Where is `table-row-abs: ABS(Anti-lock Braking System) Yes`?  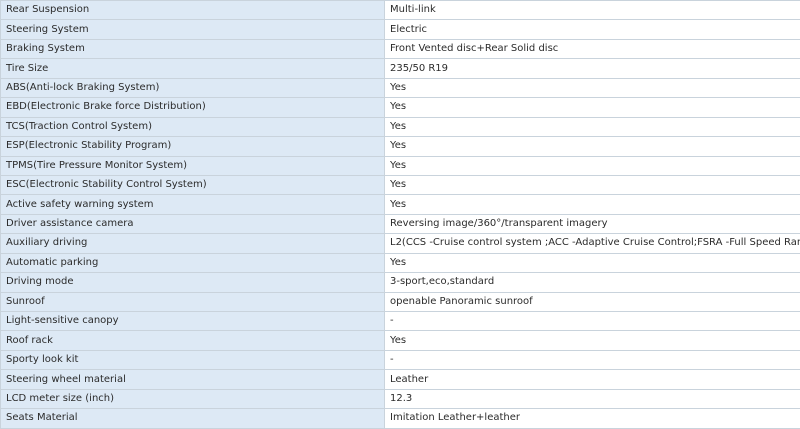 table-row-abs: ABS(Anti-lock Braking System) Yes is located at coordinates (400, 87).